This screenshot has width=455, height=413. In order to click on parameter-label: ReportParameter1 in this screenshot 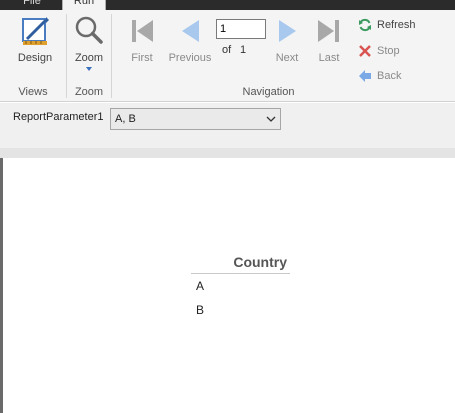, I will do `click(58, 117)`.